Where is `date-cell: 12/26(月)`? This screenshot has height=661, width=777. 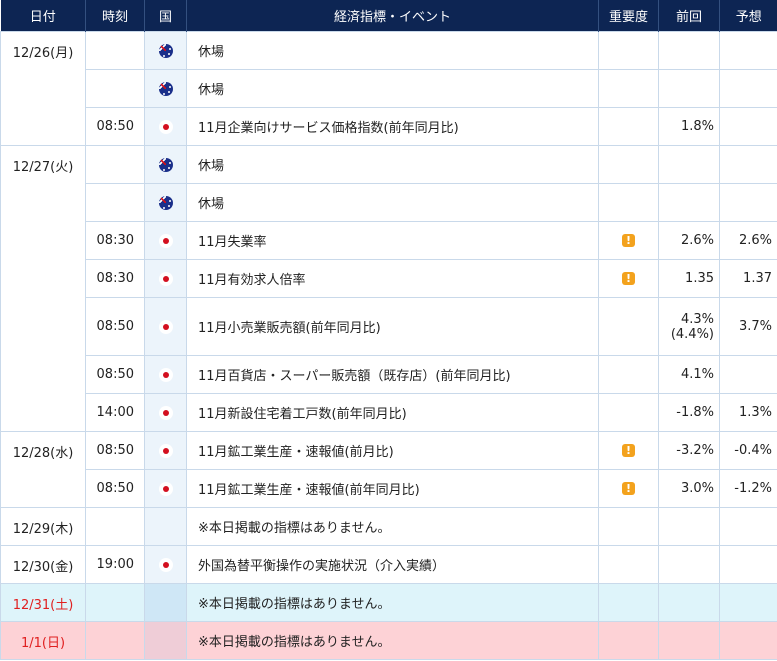
date-cell: 12/26(月) is located at coordinates (43, 88).